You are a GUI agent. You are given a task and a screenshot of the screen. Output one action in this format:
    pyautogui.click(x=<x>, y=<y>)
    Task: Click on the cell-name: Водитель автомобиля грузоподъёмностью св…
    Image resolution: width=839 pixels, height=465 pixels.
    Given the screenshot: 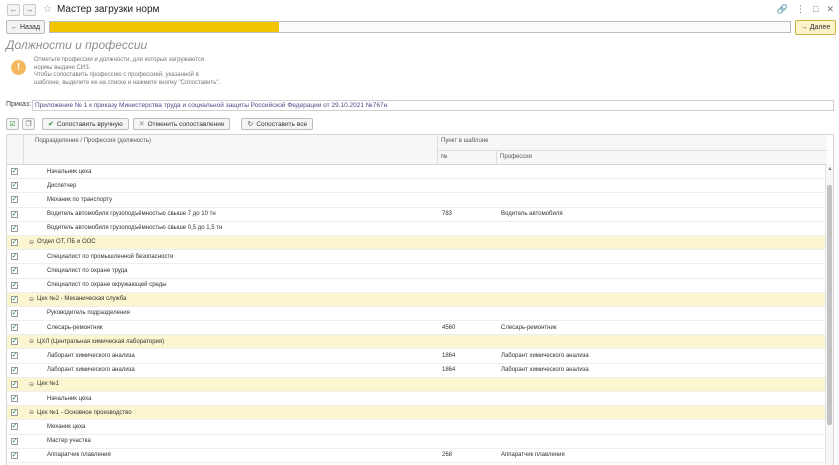 What is the action you would take?
    pyautogui.click(x=131, y=214)
    